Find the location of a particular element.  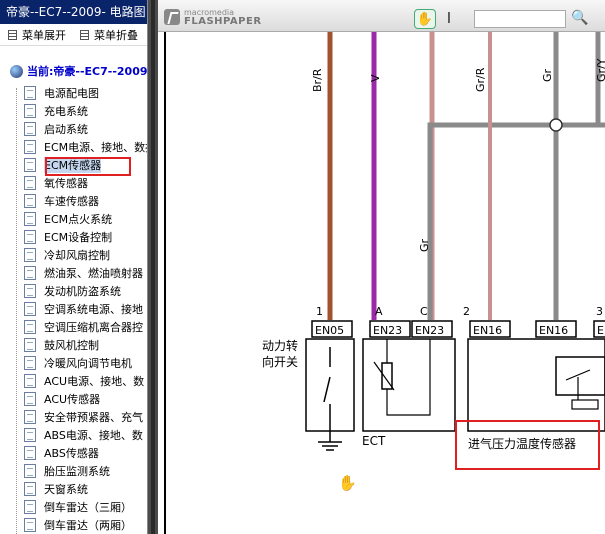

collapse-menu-label: 菜单折叠 is located at coordinates (116, 35).